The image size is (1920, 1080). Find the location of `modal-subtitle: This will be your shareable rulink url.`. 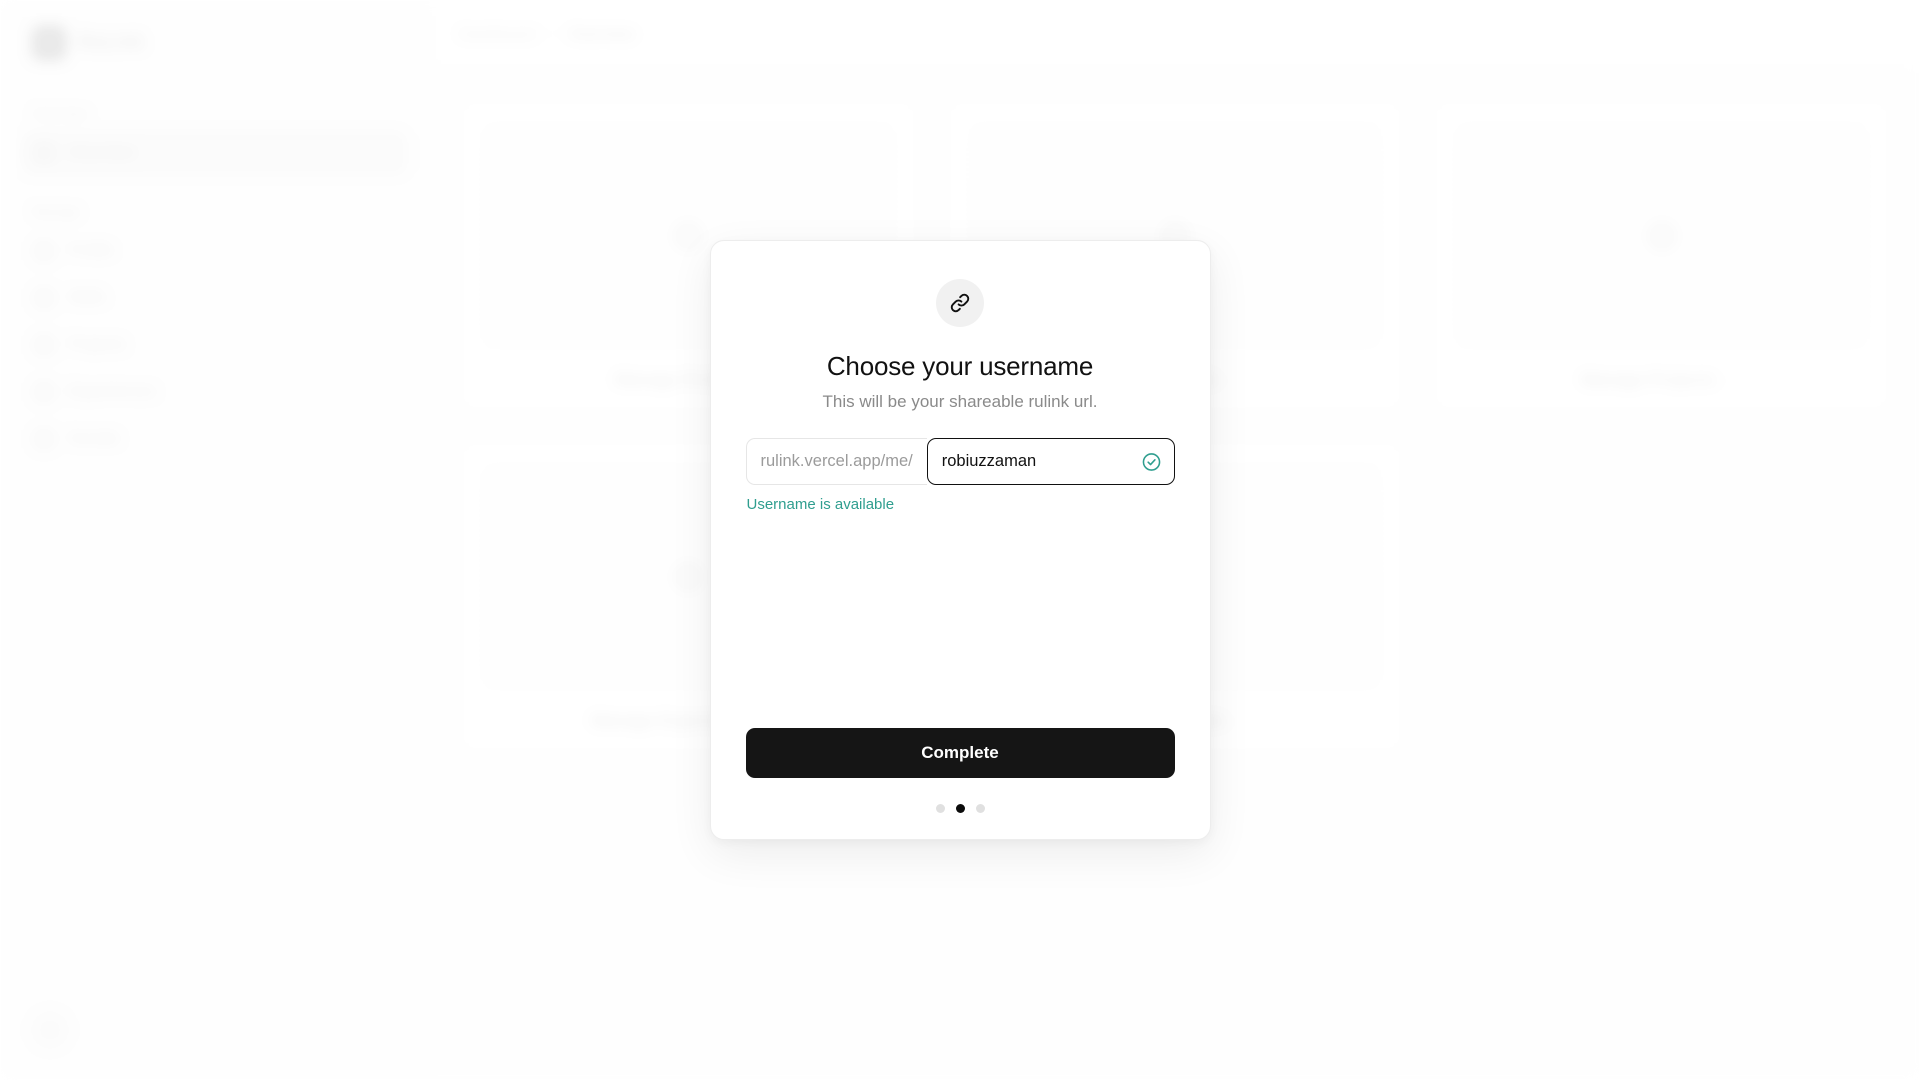

modal-subtitle: This will be your shareable rulink url. is located at coordinates (960, 401).